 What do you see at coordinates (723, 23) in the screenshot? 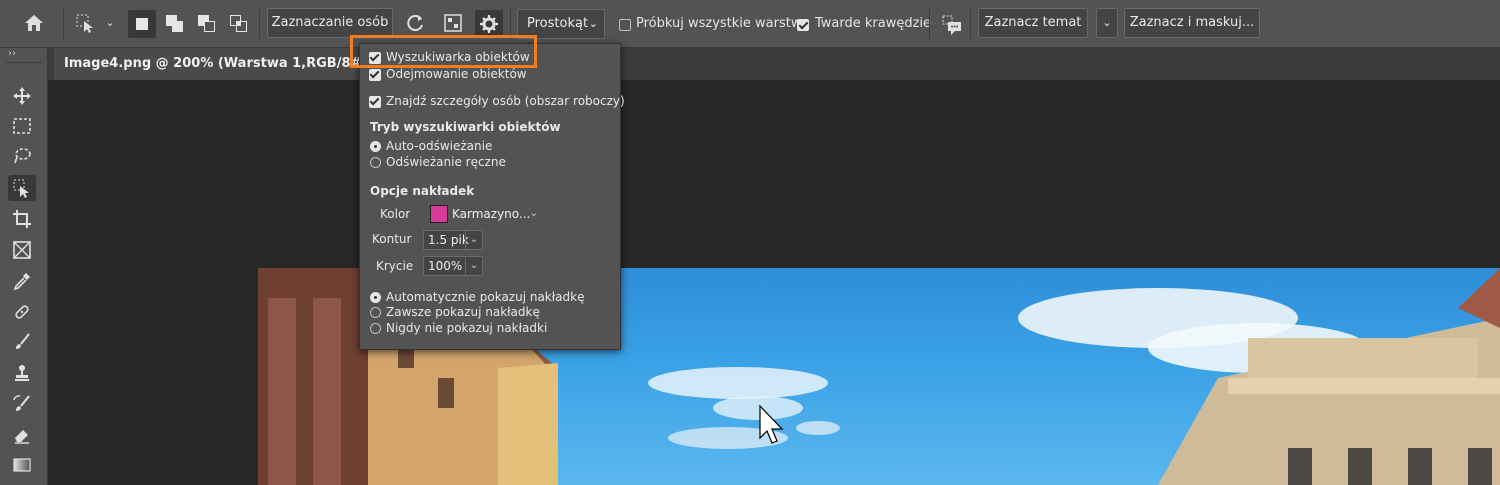
I see `sample-all-layers-label: Próbkuj wszystkie warstwy` at bounding box center [723, 23].